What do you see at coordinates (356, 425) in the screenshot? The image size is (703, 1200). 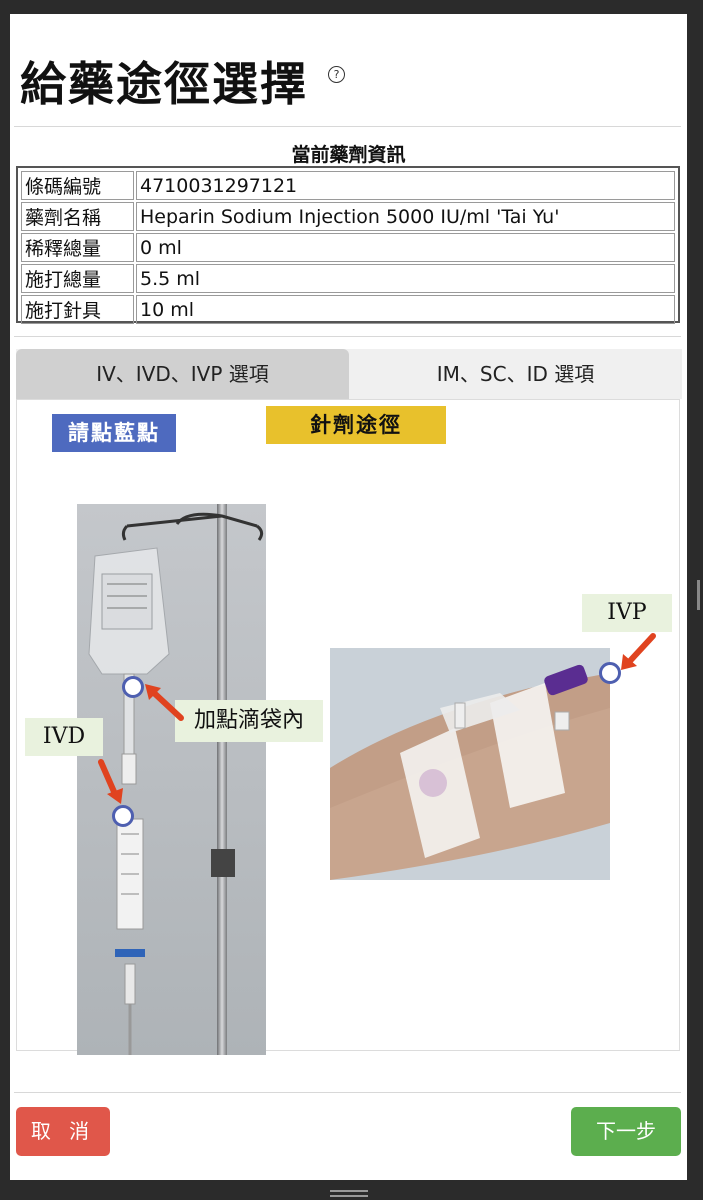 I see `injection-route-header: 針劑途徑` at bounding box center [356, 425].